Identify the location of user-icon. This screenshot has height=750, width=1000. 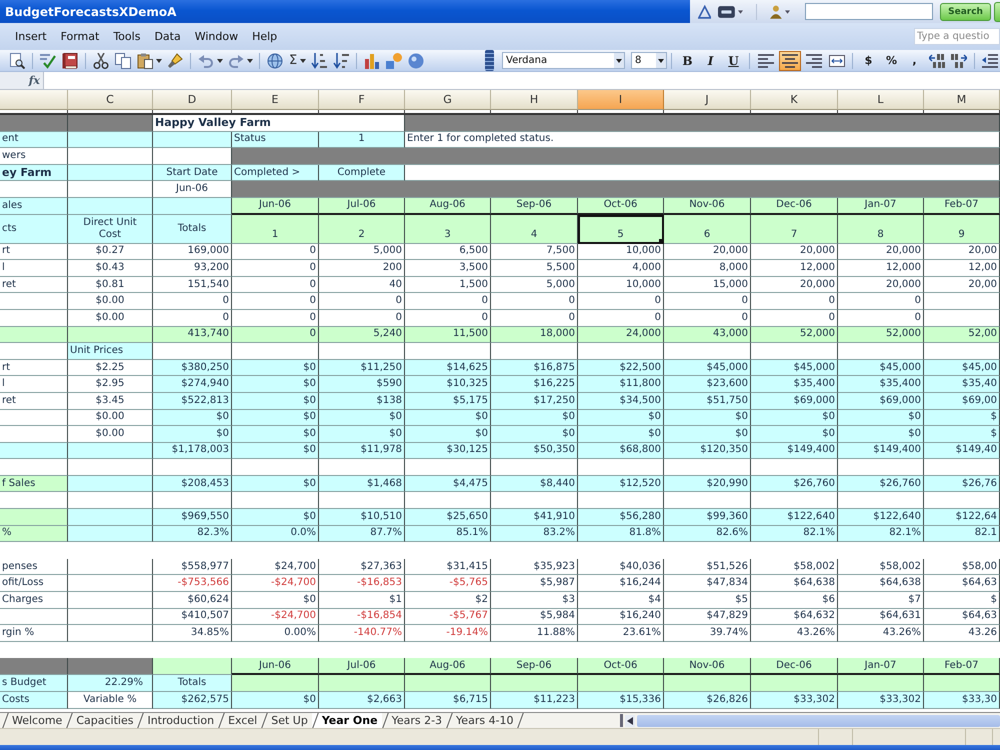
(776, 12).